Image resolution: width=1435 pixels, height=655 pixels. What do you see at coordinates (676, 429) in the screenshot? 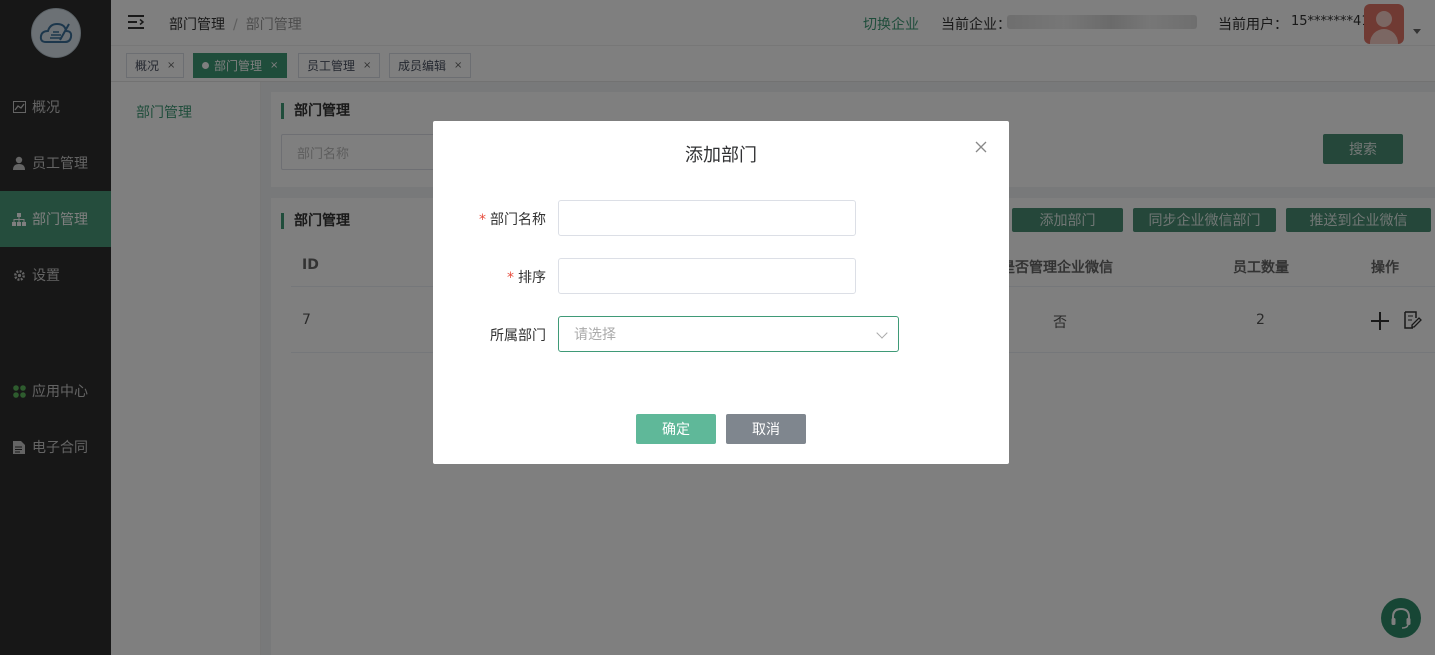
I see `confirm-button: 确定` at bounding box center [676, 429].